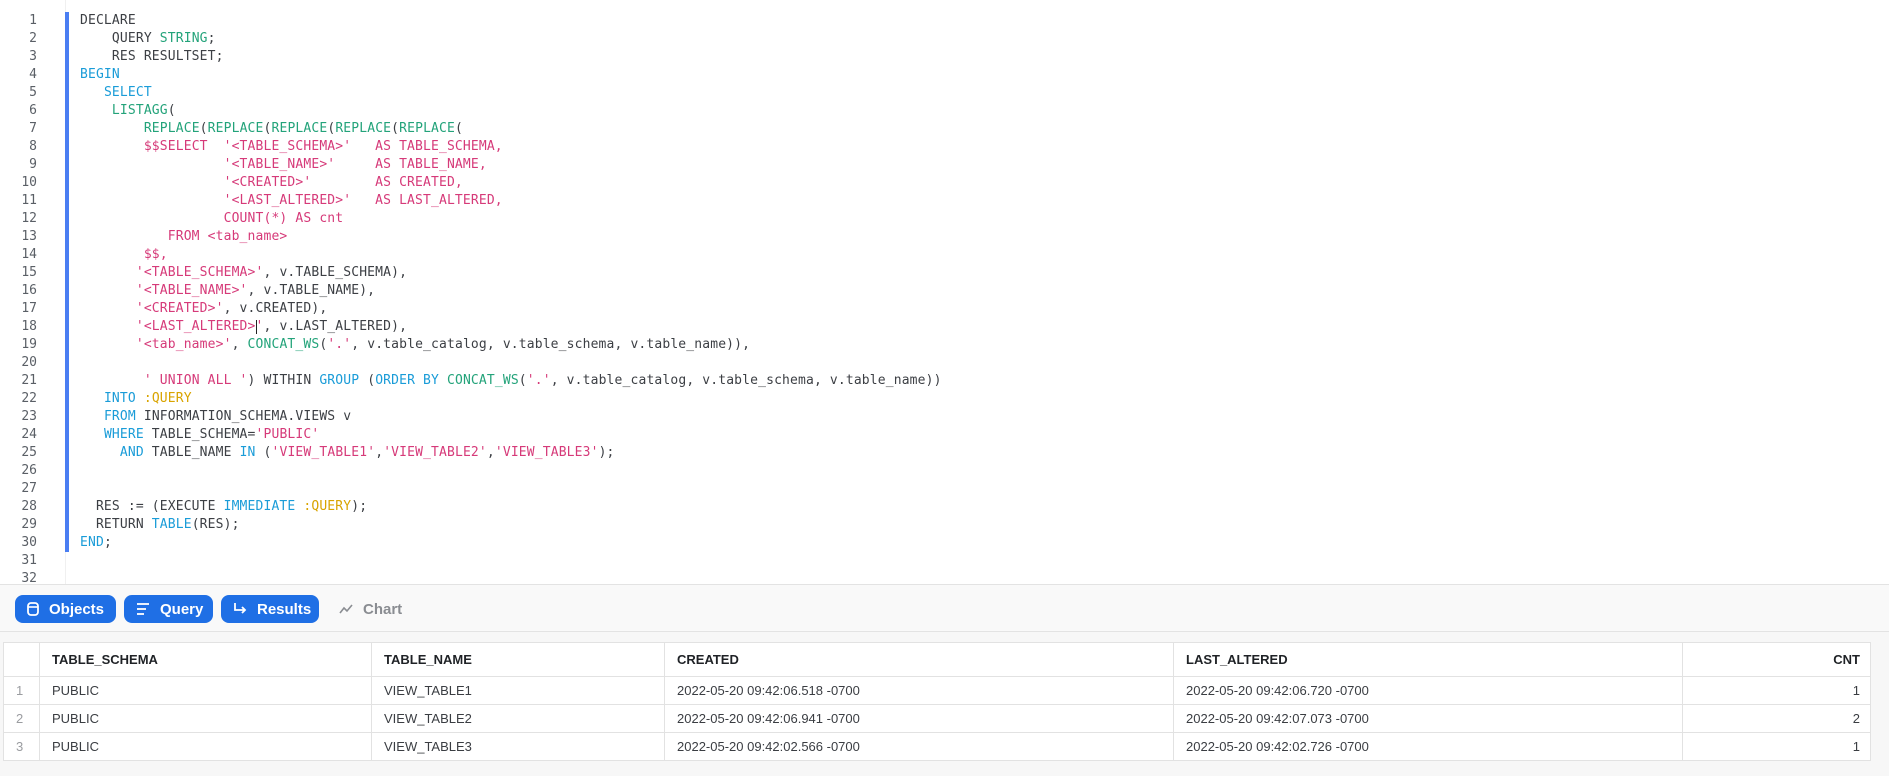 The height and width of the screenshot is (776, 1889). What do you see at coordinates (511, 183) in the screenshot?
I see `code-line: '<CREATED>' AS CREATED,` at bounding box center [511, 183].